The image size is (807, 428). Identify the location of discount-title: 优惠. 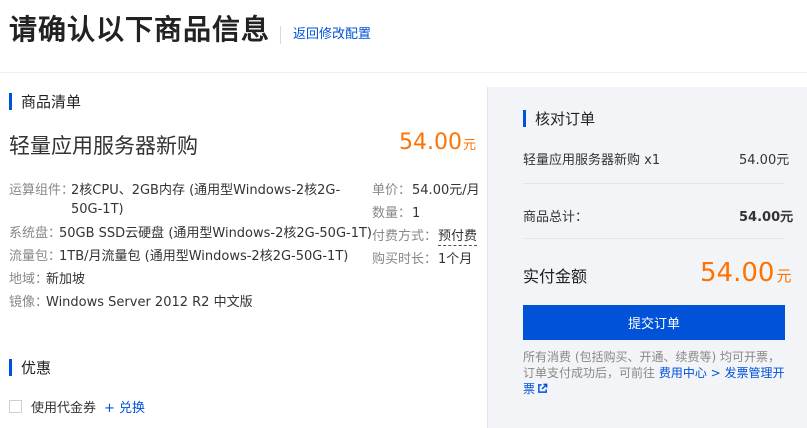
(36, 368).